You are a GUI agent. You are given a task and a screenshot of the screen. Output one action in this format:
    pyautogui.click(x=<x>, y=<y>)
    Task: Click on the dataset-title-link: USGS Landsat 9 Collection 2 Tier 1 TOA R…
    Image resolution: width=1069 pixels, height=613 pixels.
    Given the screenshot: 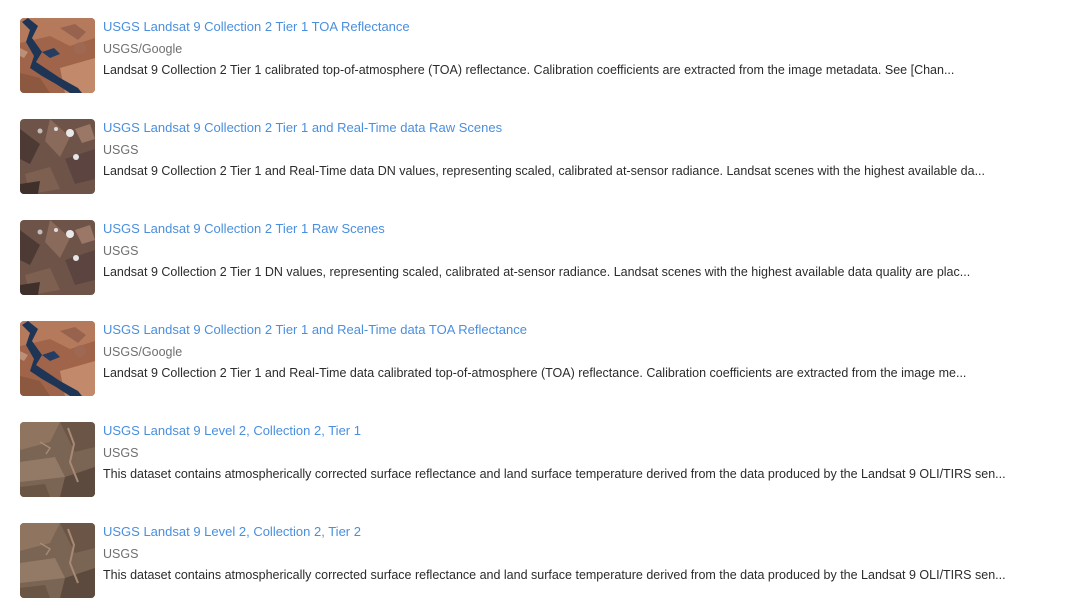 What is the action you would take?
    pyautogui.click(x=256, y=27)
    